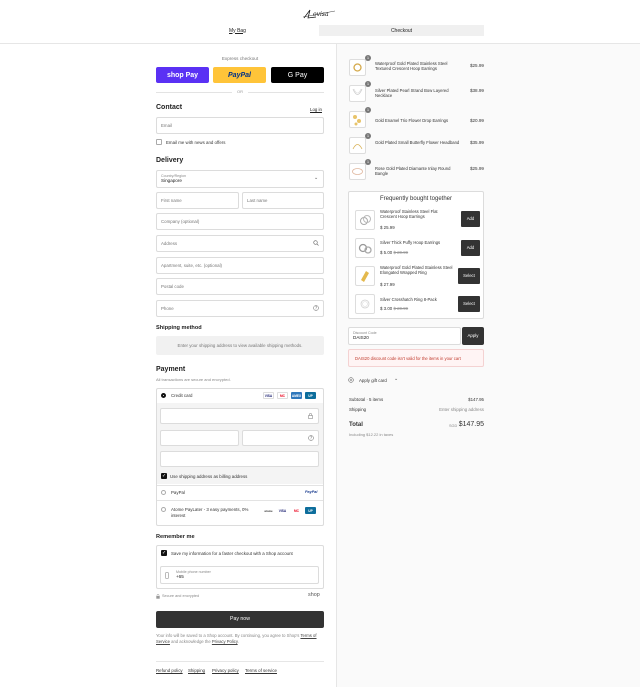 The width and height of the screenshot is (640, 687). I want to click on gift-card-icon, so click(351, 380).